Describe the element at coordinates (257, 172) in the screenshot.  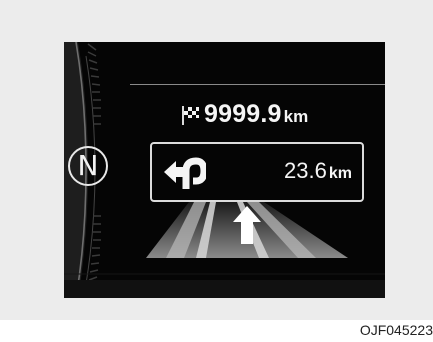
I see `turn-guidance-box: 23.6 km` at that location.